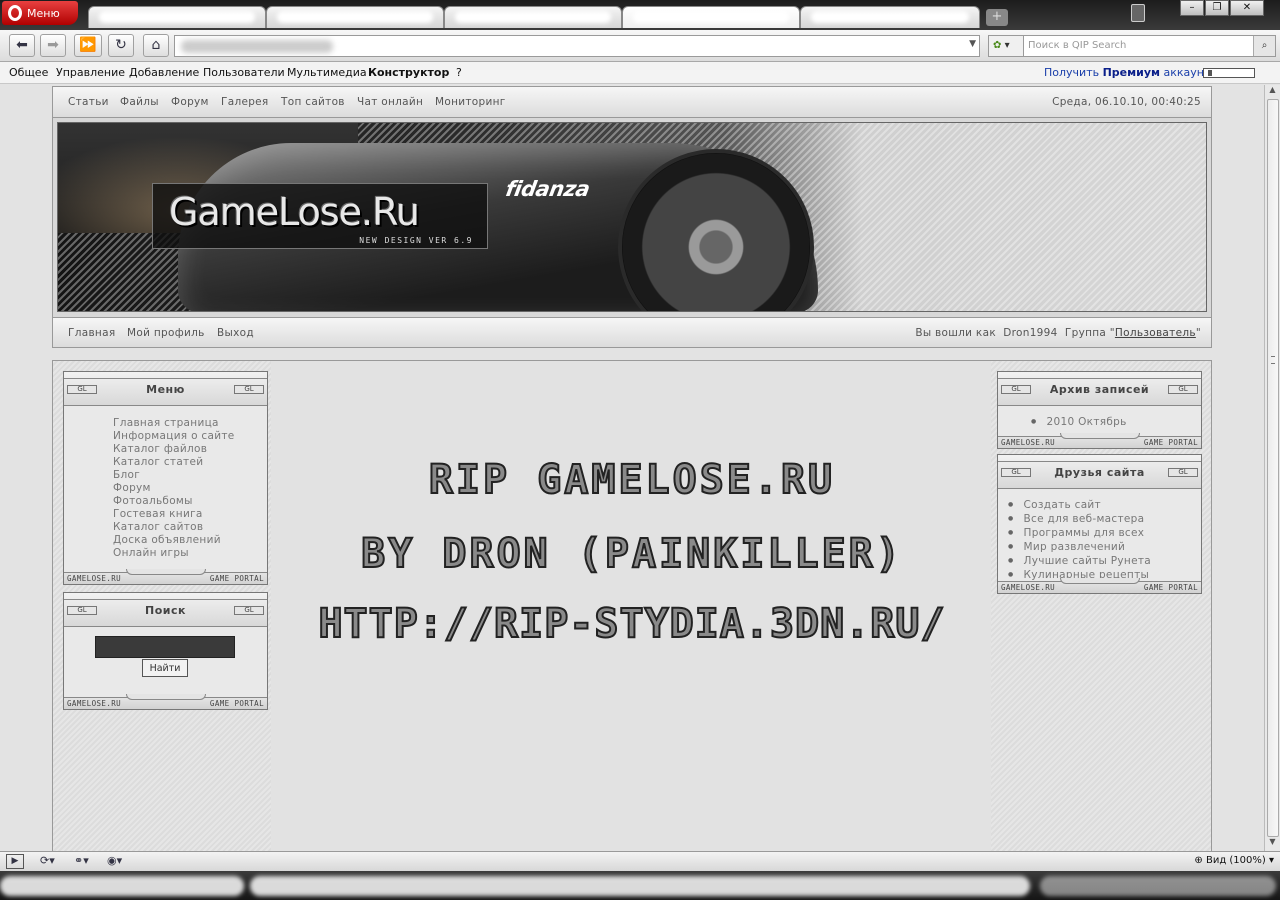 Image resolution: width=1280 pixels, height=900 pixels. Describe the element at coordinates (313, 102) in the screenshot. I see `nav-top-sites: Топ сайтов` at that location.